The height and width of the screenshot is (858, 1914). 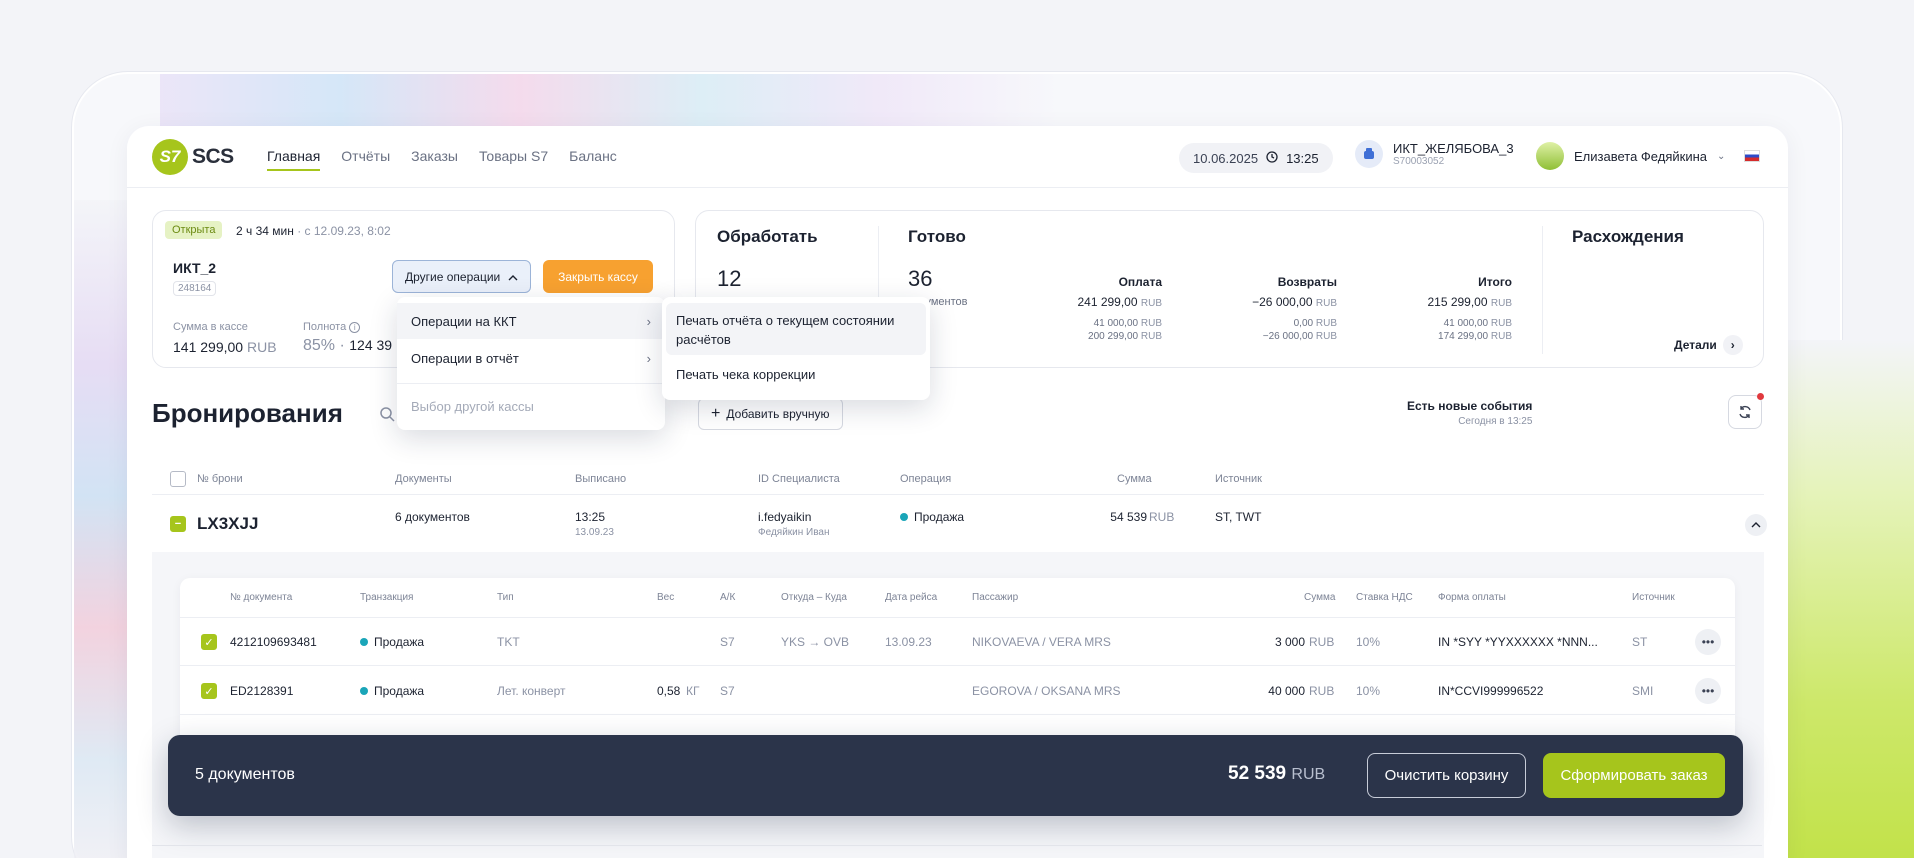 I want to click on nav-home: Главная, so click(x=294, y=159).